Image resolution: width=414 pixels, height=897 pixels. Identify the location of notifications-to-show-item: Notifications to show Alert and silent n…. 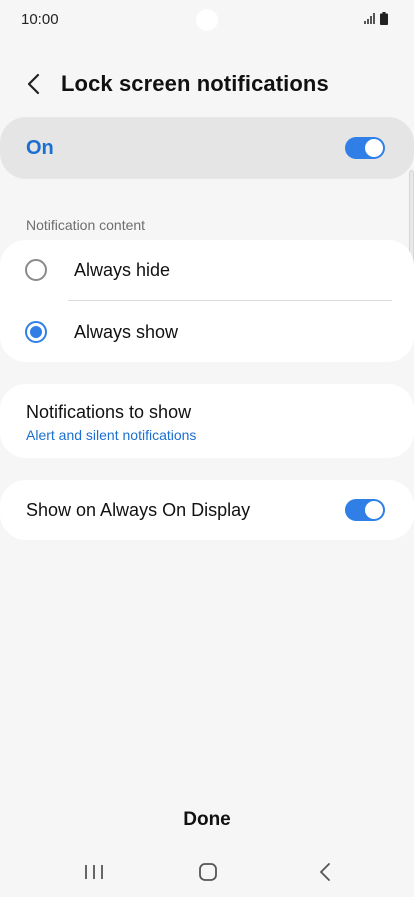
(207, 421).